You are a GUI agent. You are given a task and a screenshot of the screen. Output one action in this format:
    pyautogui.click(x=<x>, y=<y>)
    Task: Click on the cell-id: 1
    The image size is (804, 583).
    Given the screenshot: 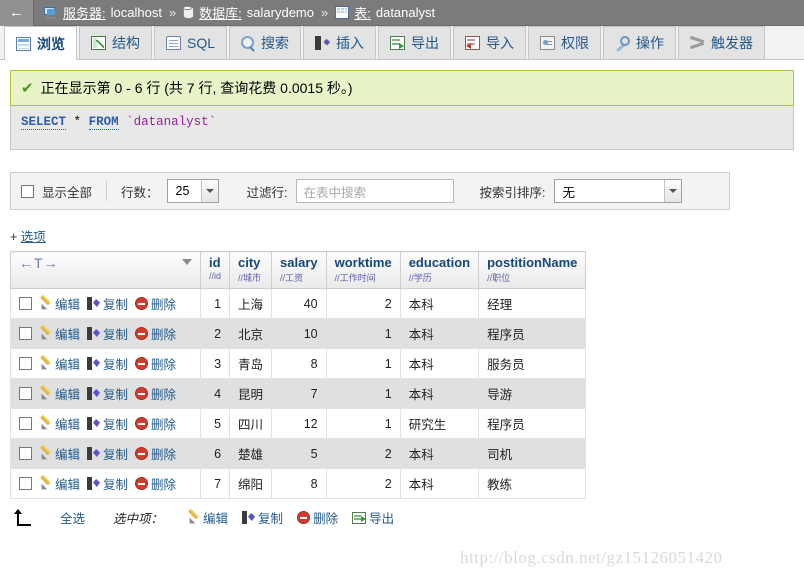 What is the action you would take?
    pyautogui.click(x=215, y=303)
    